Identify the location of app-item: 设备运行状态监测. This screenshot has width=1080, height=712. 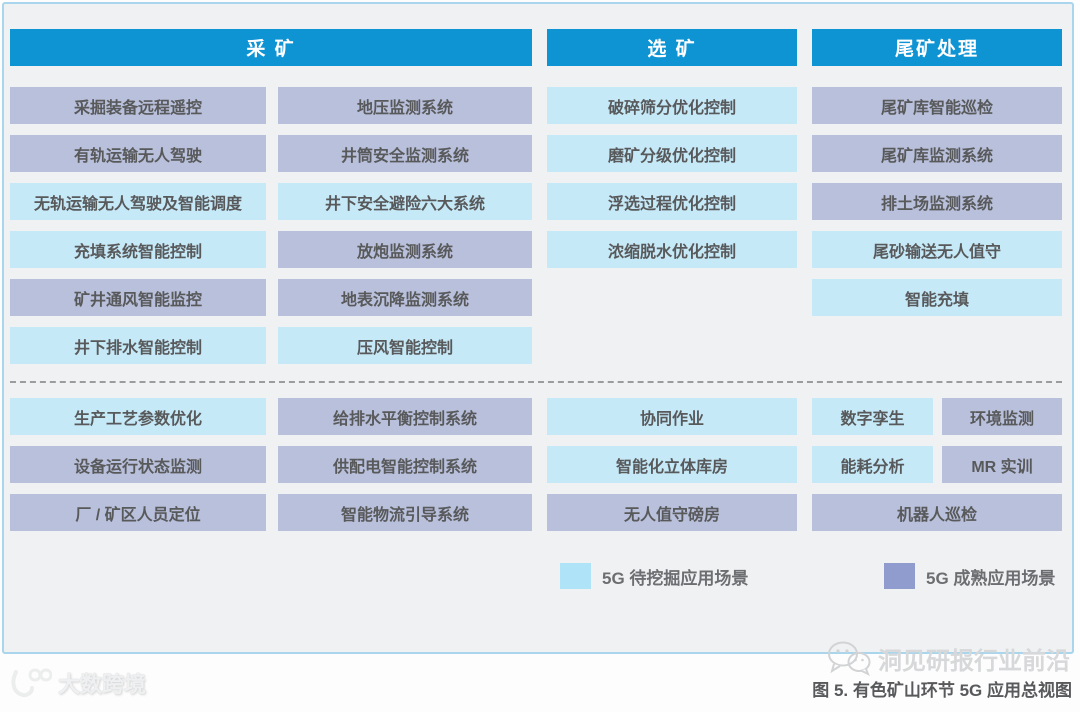
(138, 464).